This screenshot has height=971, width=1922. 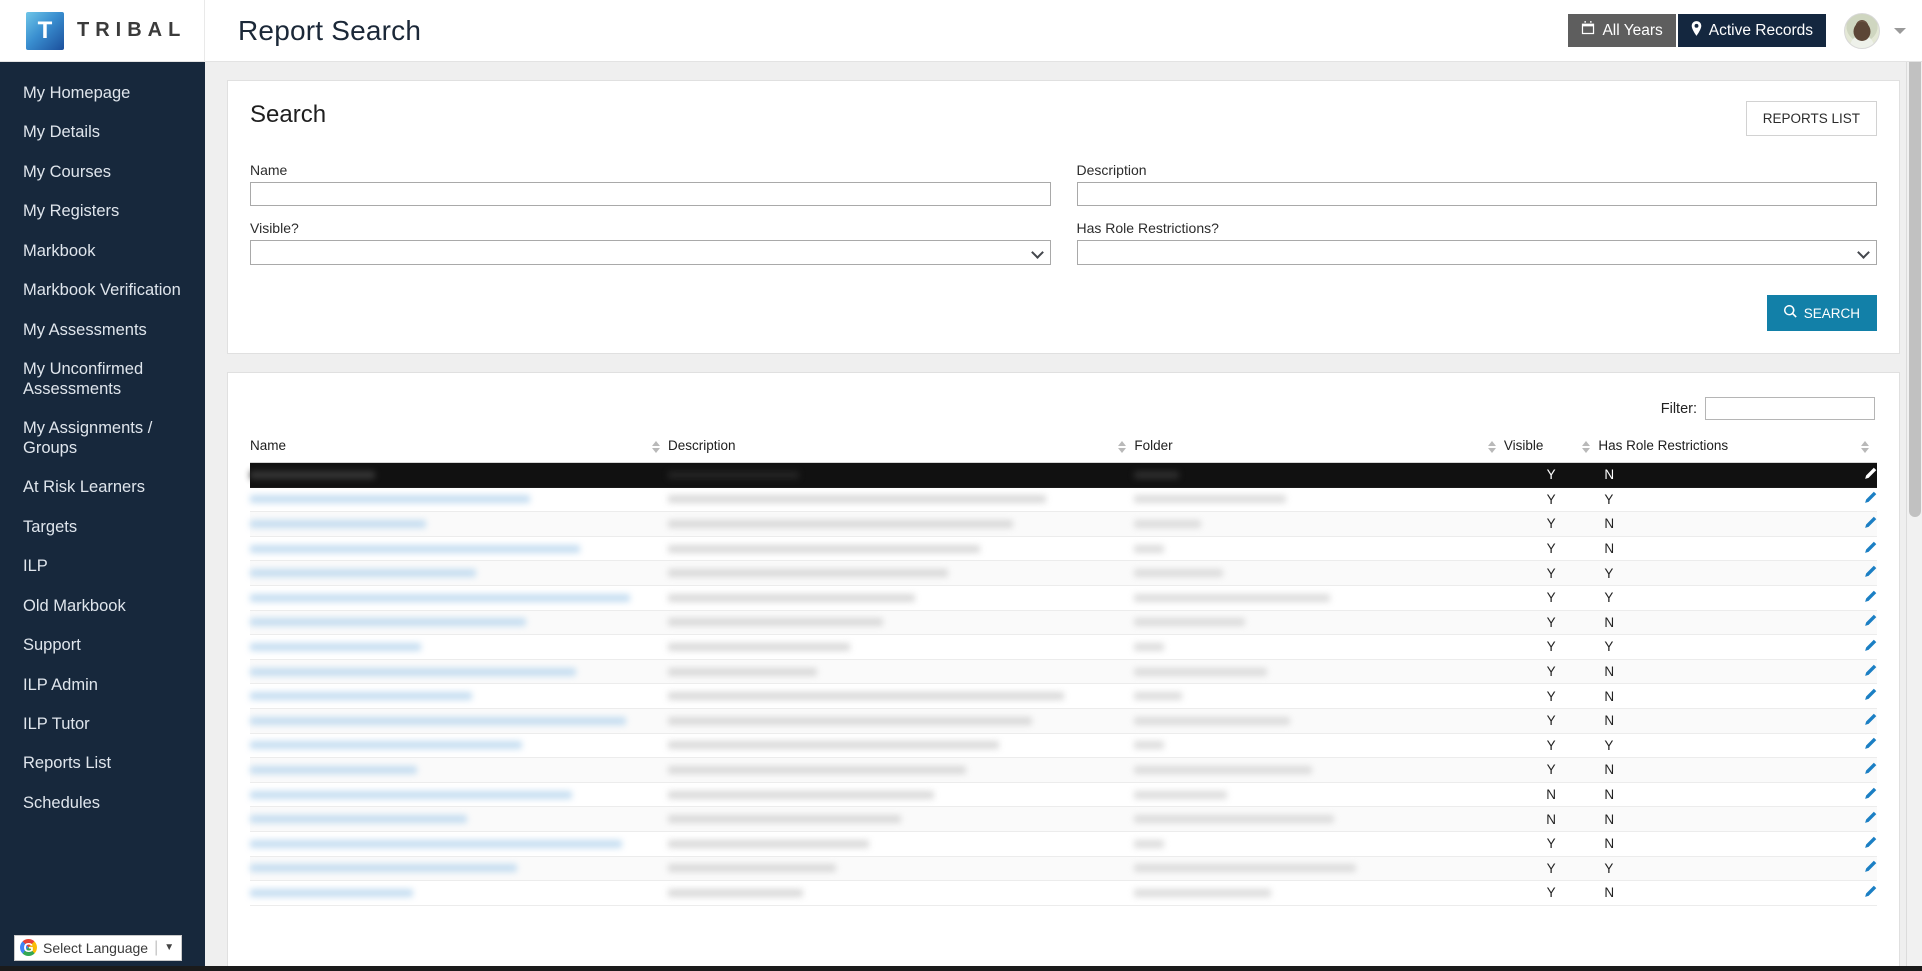 What do you see at coordinates (901, 448) in the screenshot?
I see `column-header-description: Description` at bounding box center [901, 448].